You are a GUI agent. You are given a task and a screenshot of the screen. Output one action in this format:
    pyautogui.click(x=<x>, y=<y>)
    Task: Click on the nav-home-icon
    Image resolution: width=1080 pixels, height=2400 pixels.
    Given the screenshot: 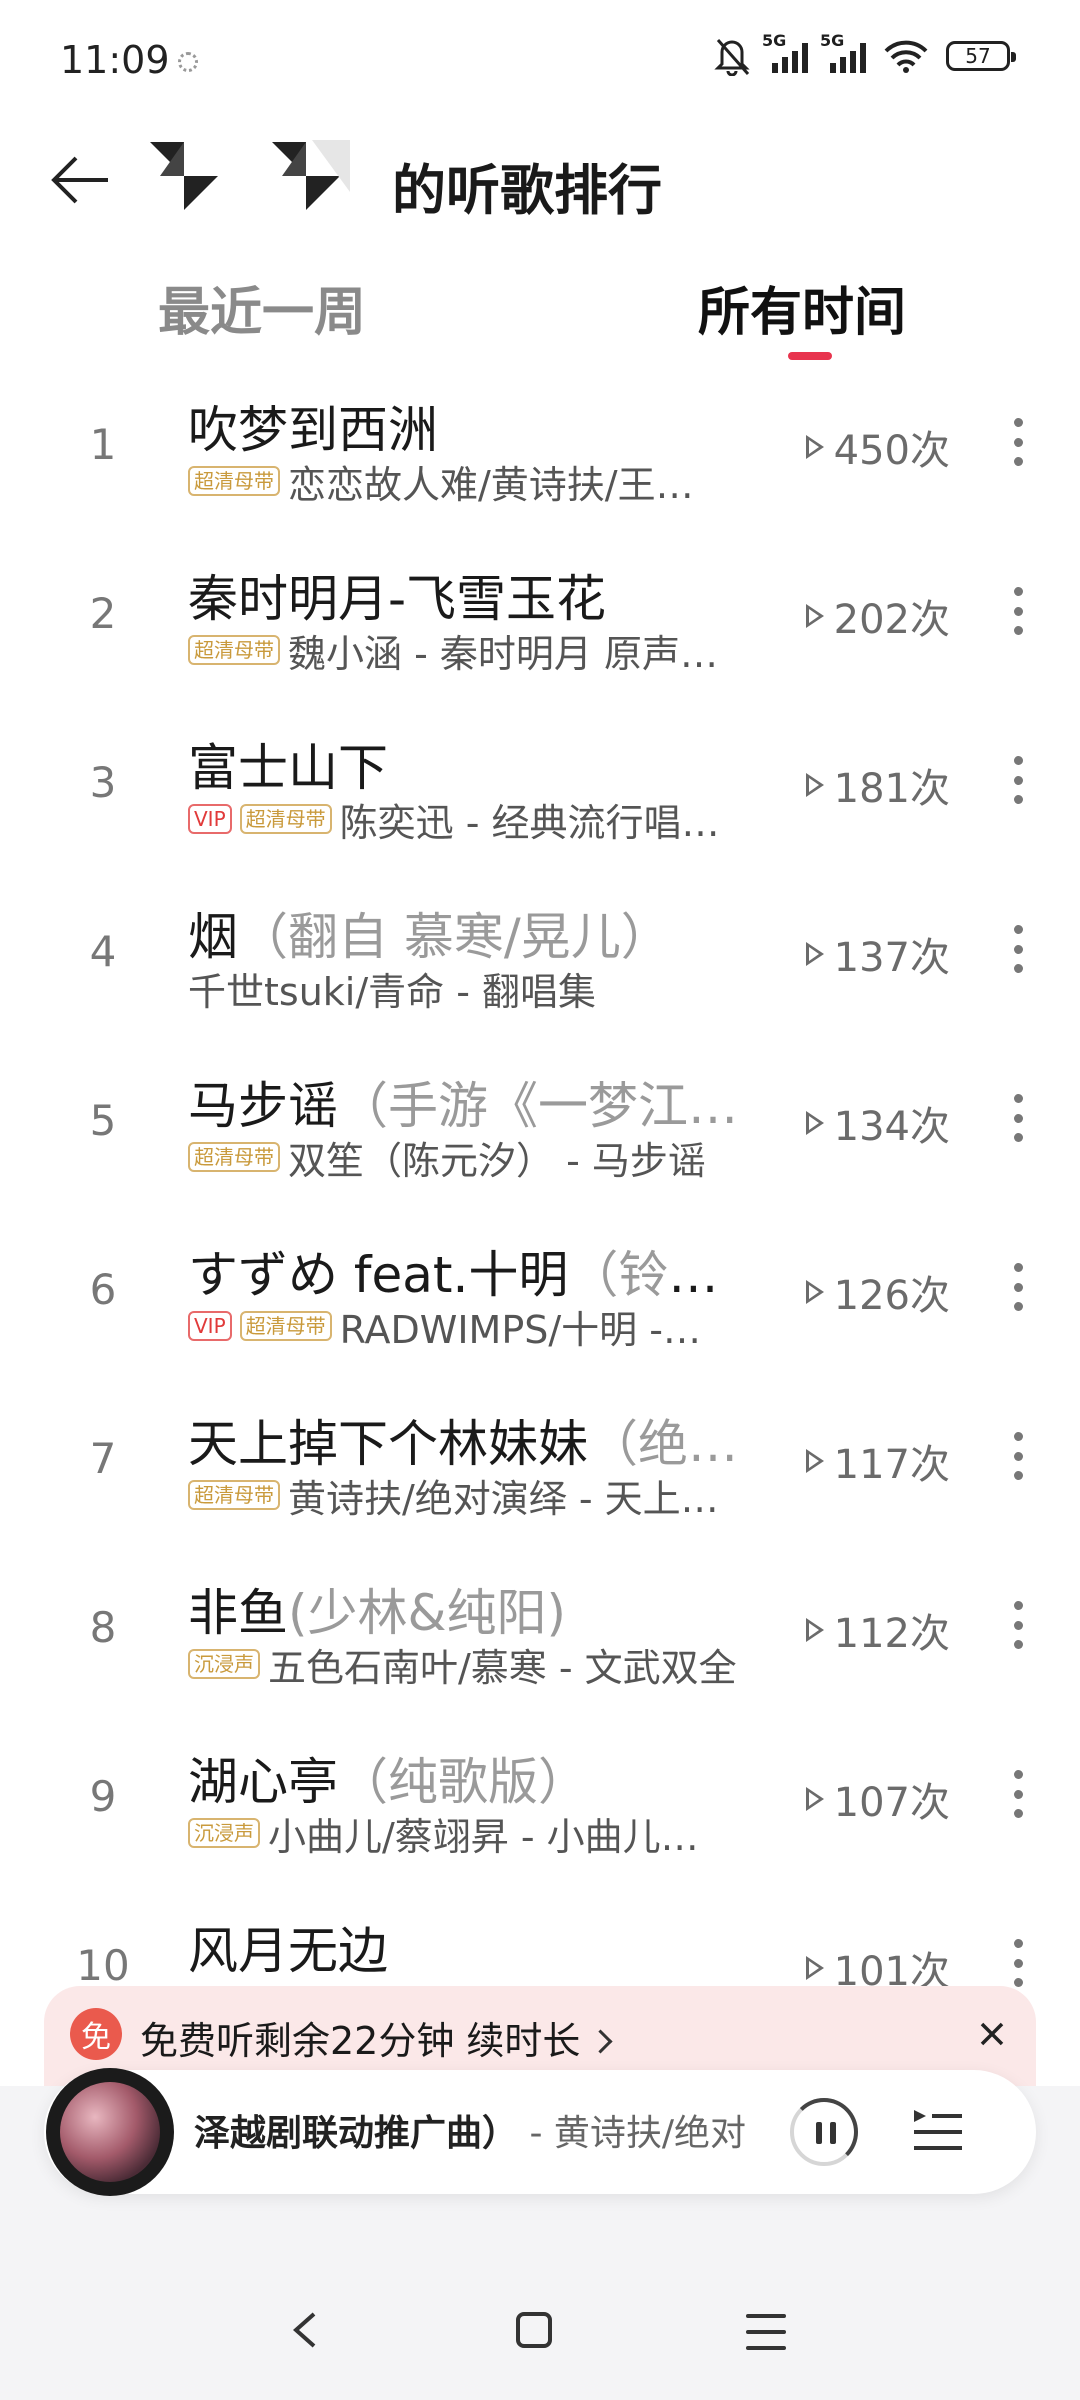 What is the action you would take?
    pyautogui.click(x=534, y=2330)
    